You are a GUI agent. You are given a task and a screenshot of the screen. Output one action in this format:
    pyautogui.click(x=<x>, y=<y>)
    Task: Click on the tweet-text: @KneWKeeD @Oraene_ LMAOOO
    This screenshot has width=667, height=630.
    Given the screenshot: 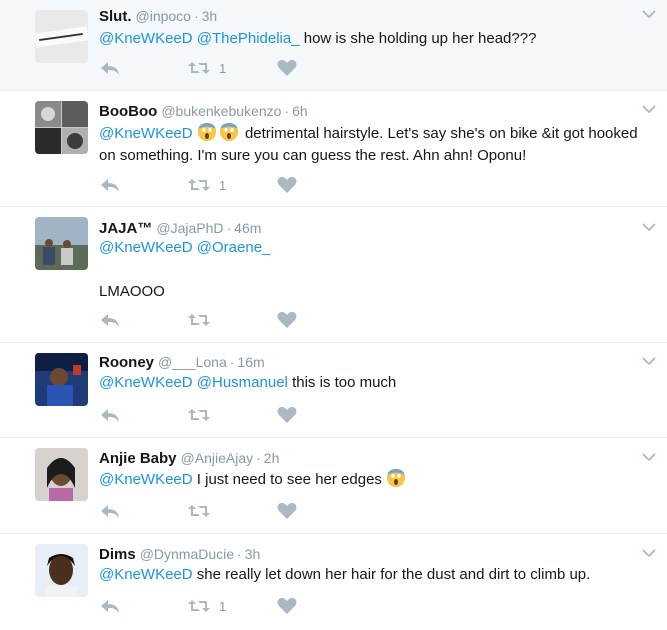 What is the action you would take?
    pyautogui.click(x=379, y=270)
    